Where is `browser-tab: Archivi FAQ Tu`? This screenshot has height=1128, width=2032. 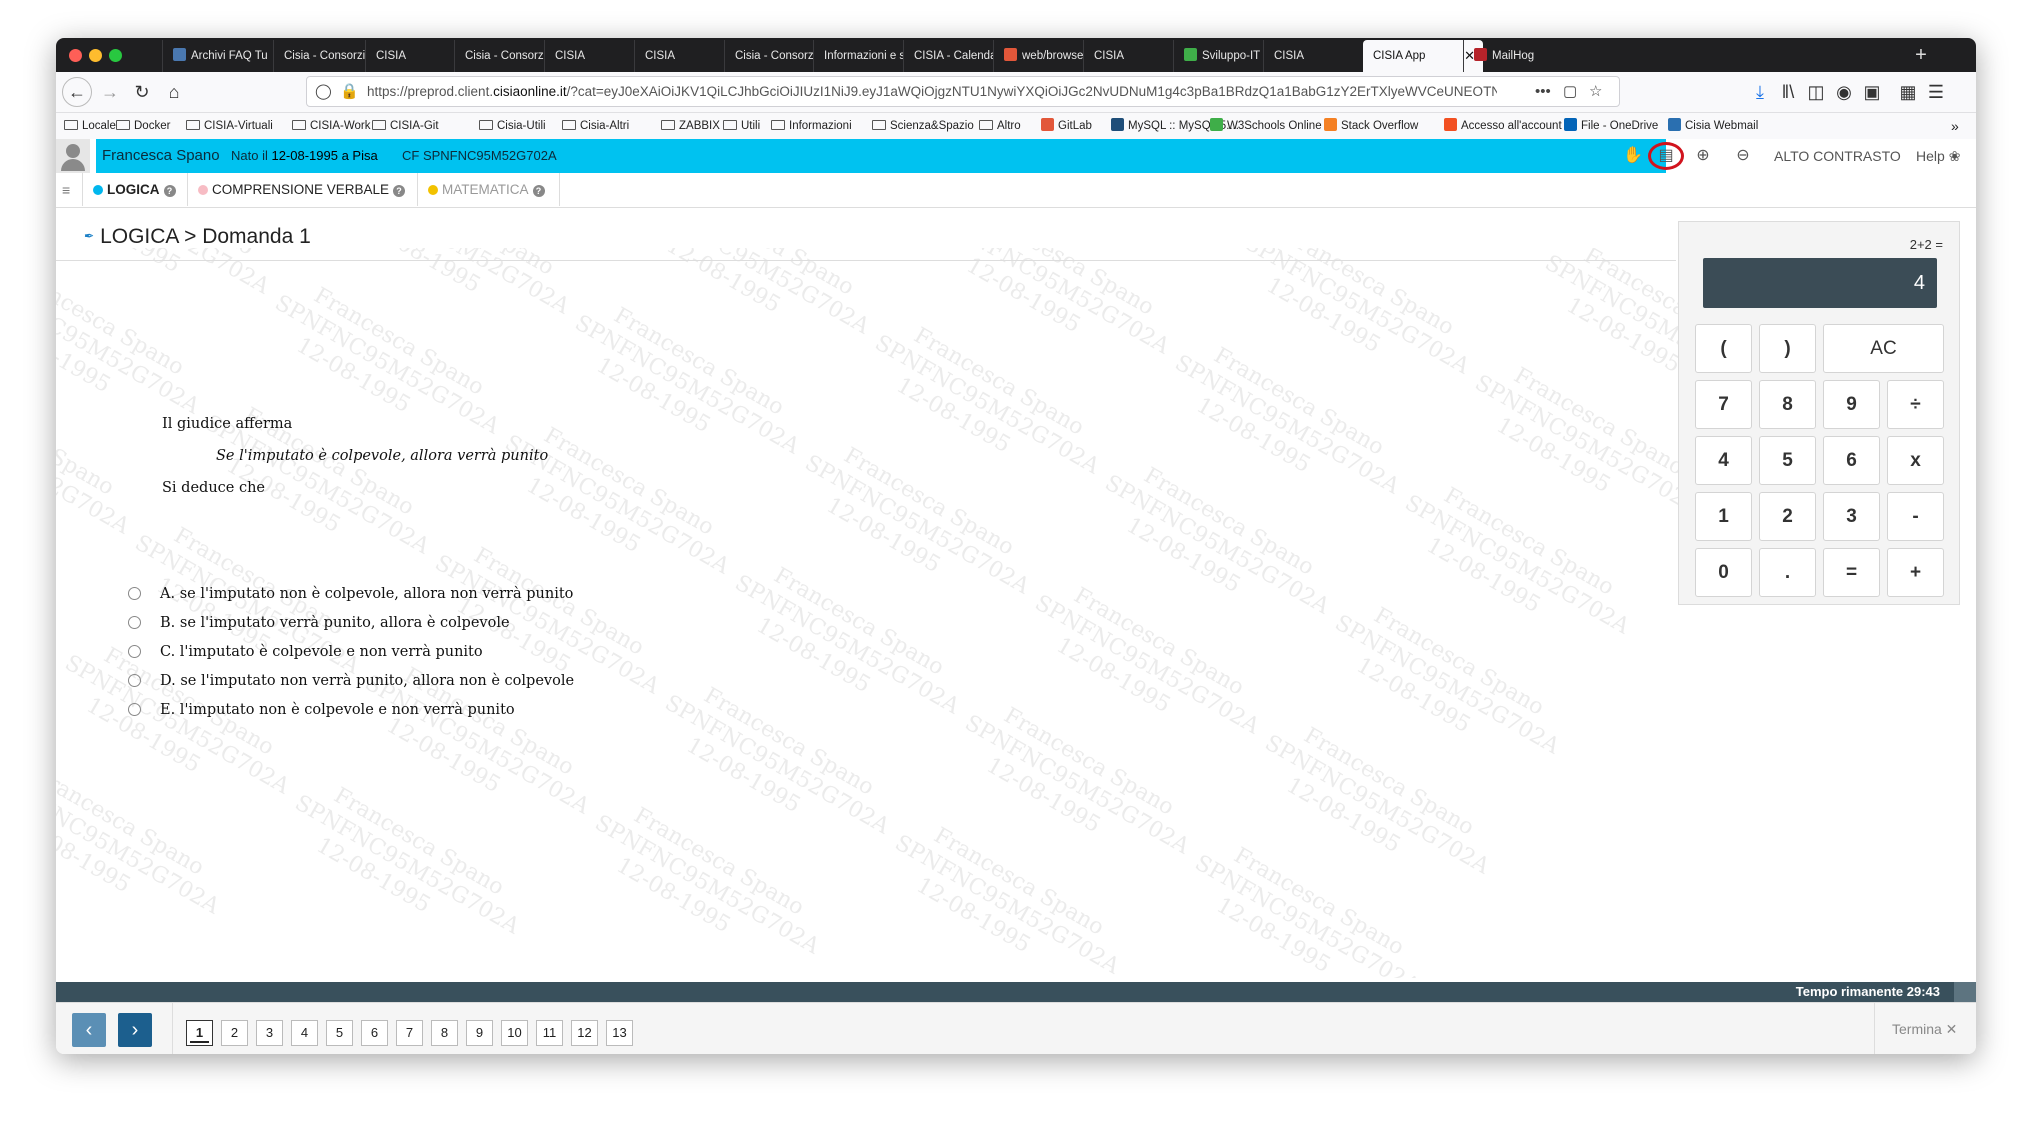
browser-tab: Archivi FAQ Tu is located at coordinates (217, 56).